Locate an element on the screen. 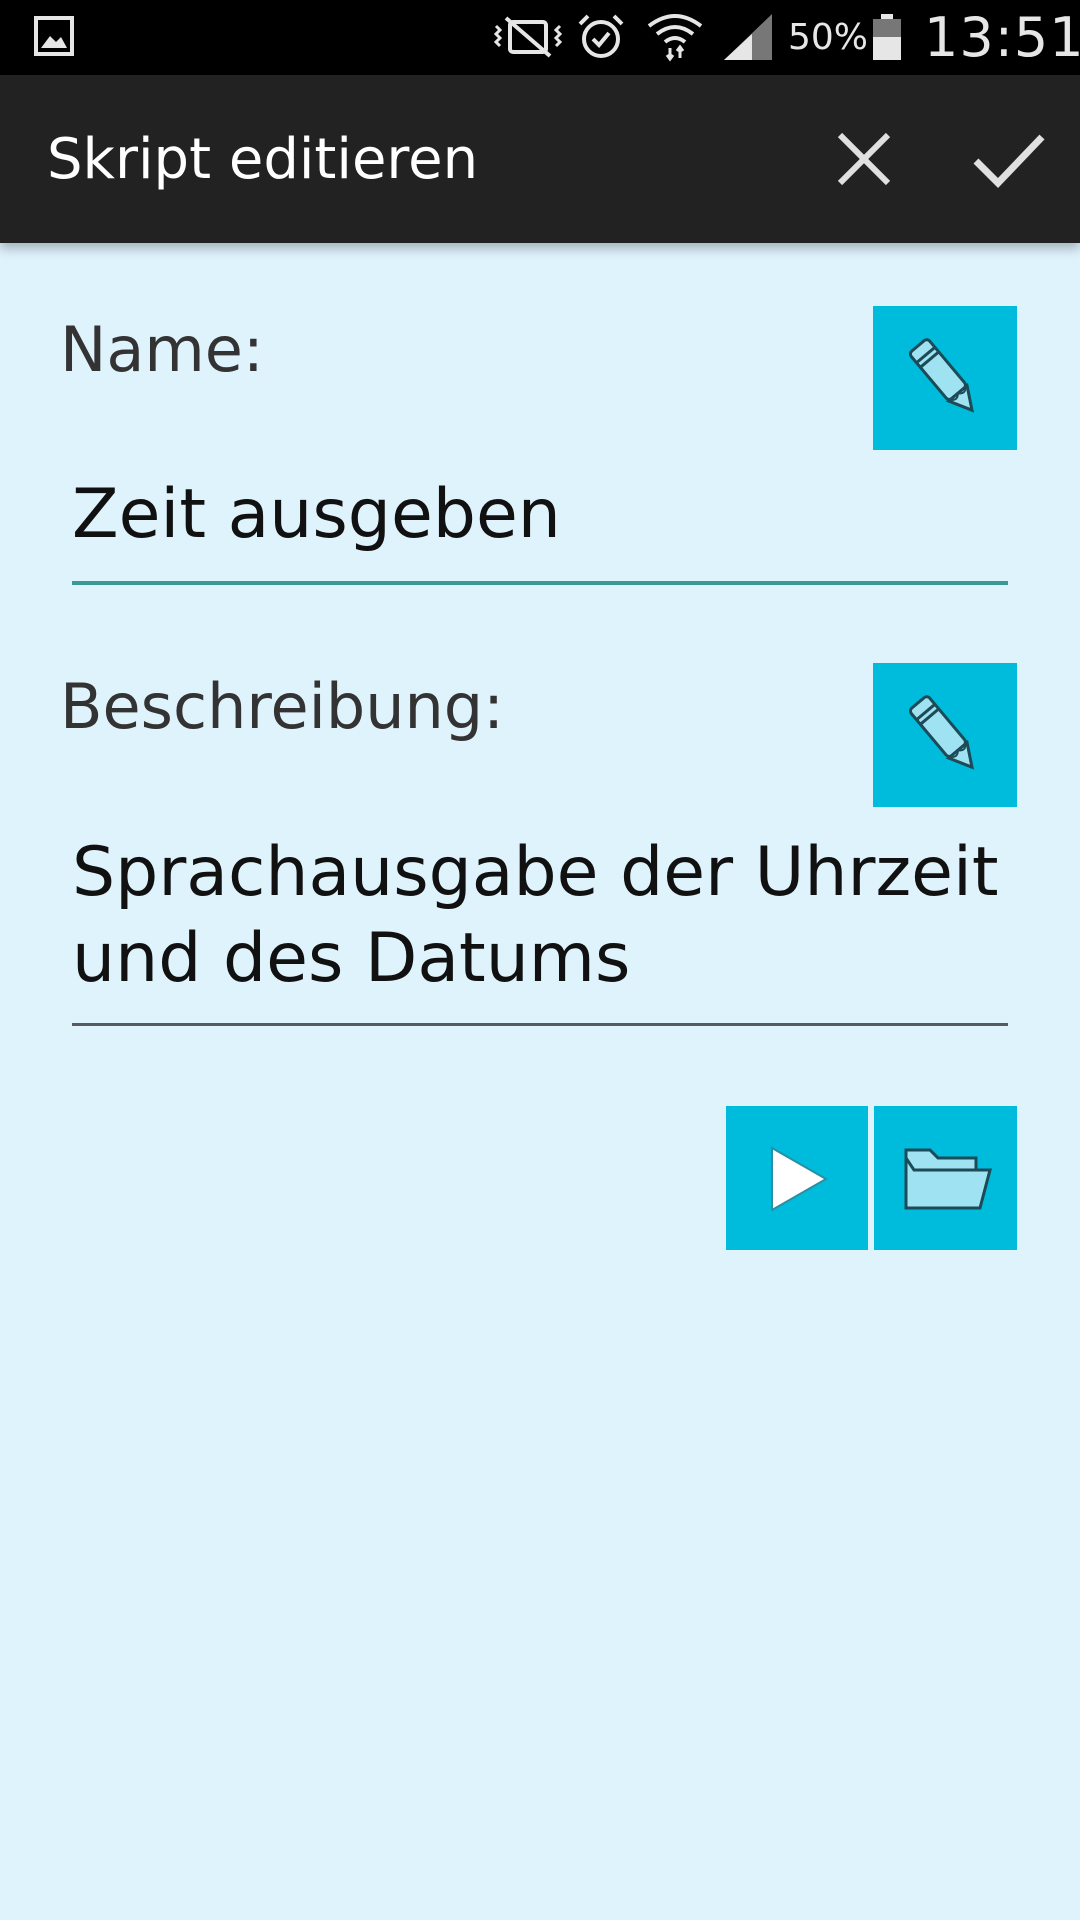 The height and width of the screenshot is (1920, 1080). mute-vibrate-icon is located at coordinates (528, 37).